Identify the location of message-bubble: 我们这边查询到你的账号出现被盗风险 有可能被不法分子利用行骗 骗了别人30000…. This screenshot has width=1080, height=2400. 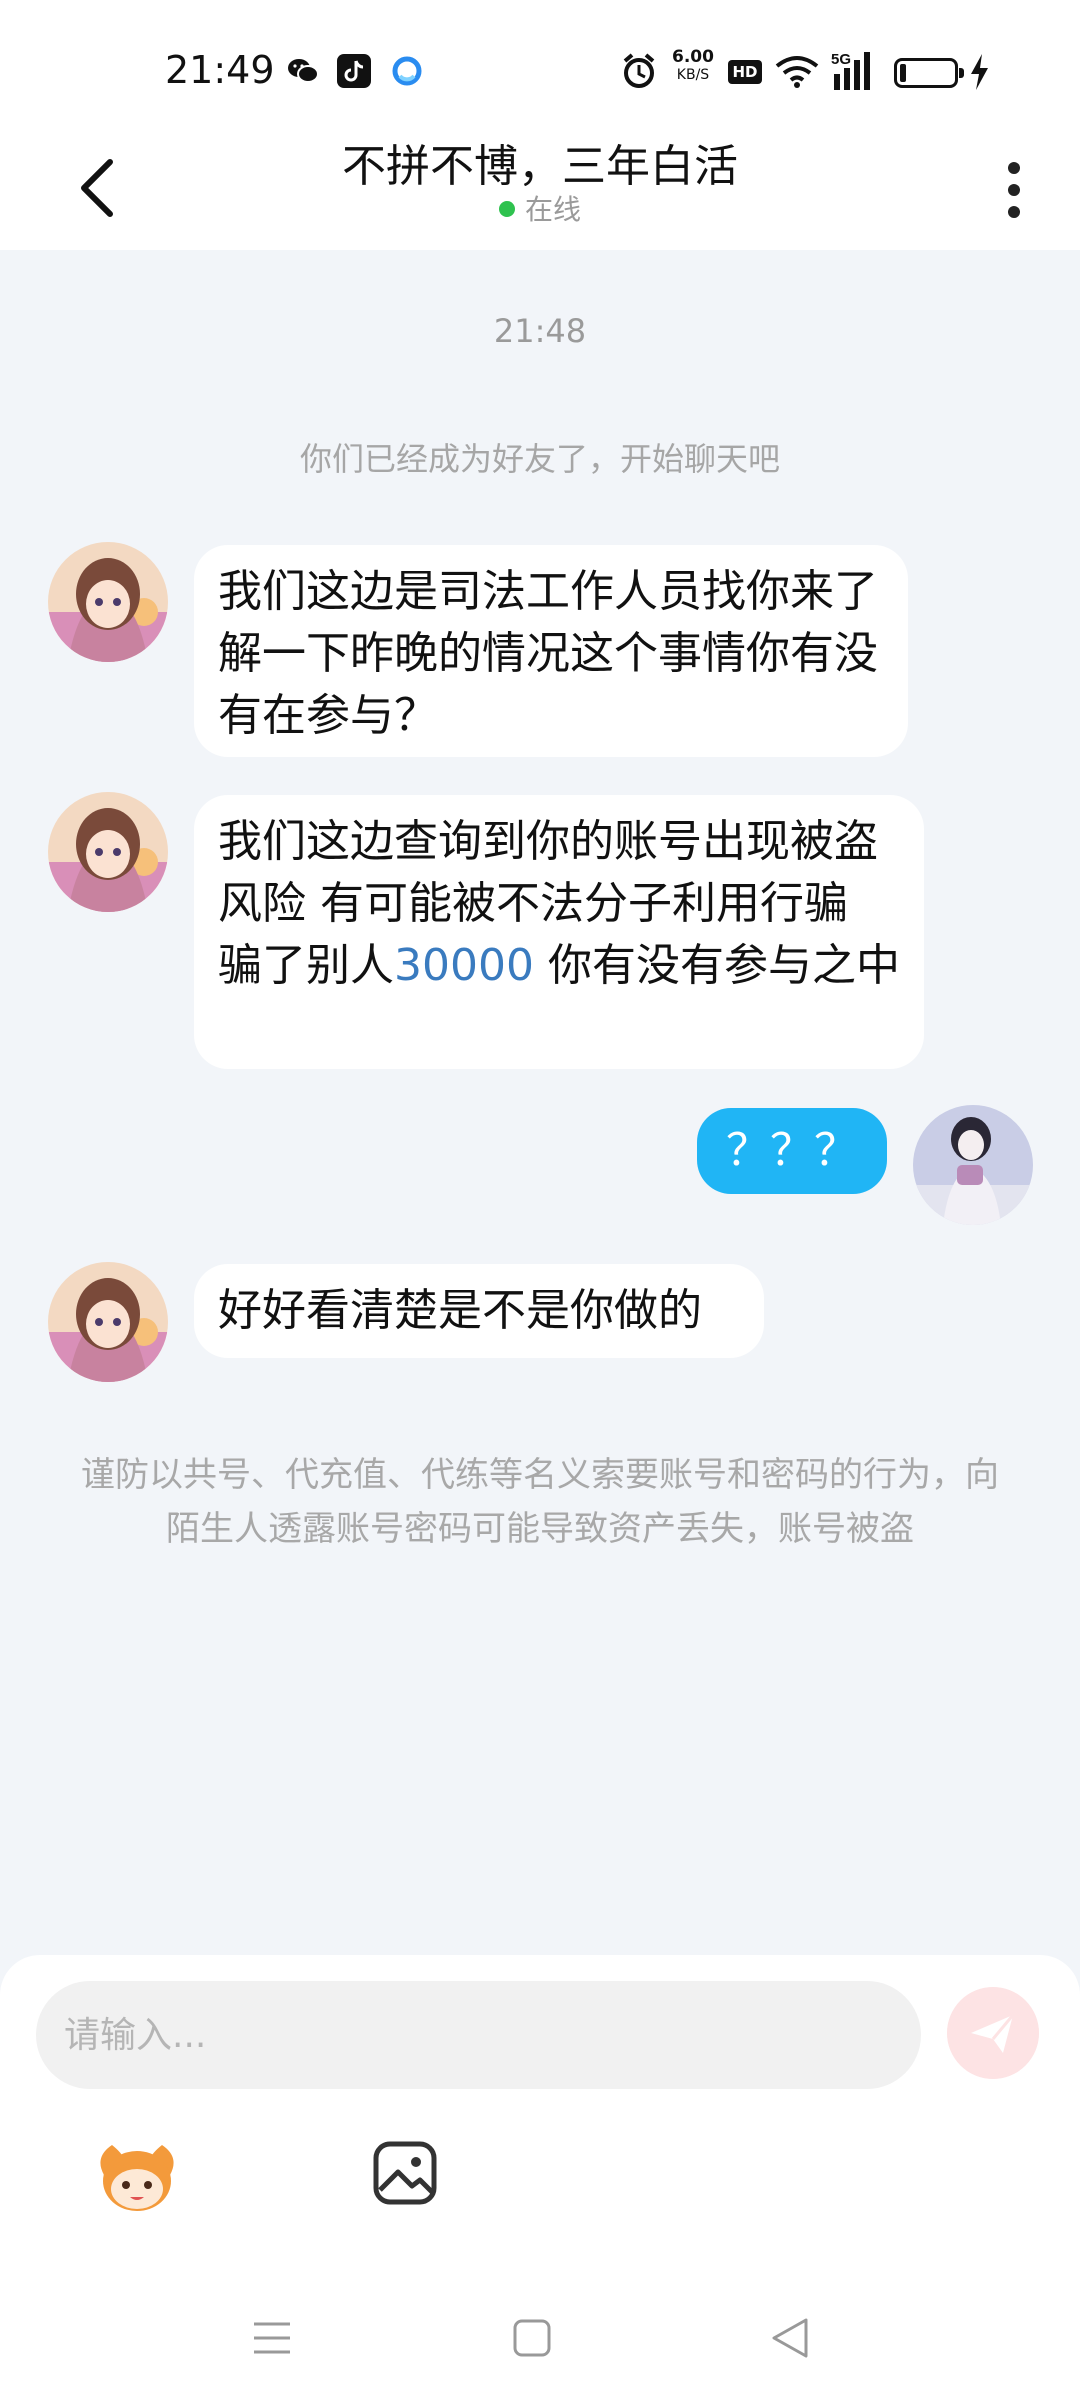
(559, 932).